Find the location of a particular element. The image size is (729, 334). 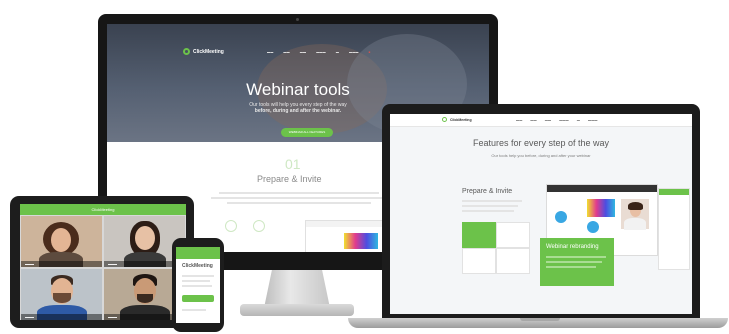

laptop-section-title: Prepare & Invite is located at coordinates (487, 191).